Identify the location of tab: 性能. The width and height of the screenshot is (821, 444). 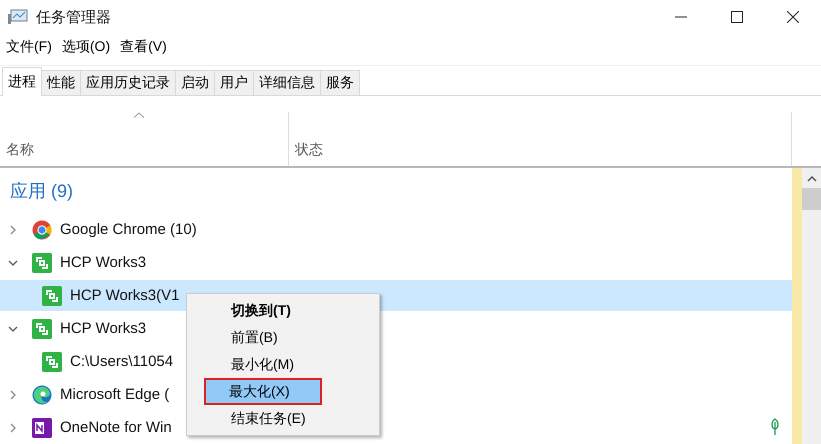
(61, 82).